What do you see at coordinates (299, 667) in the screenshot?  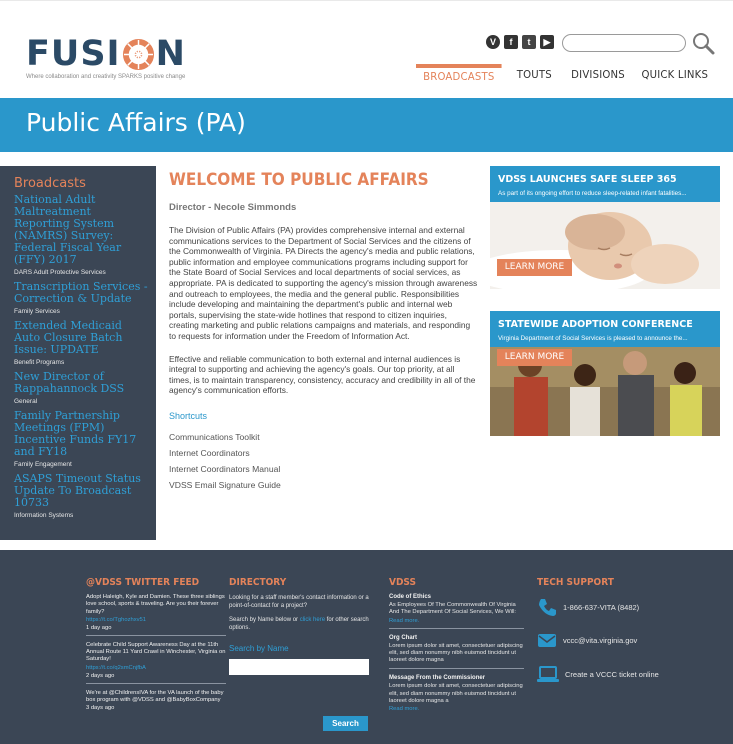 I see `directory-search-input` at bounding box center [299, 667].